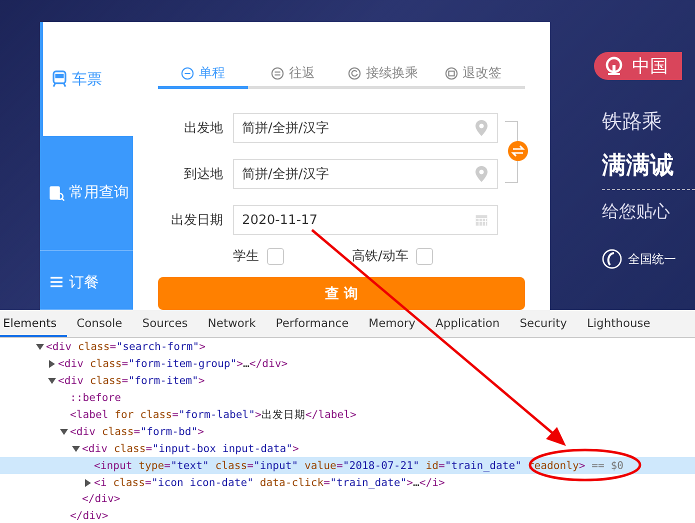 The image size is (695, 523). What do you see at coordinates (650, 66) in the screenshot?
I see `logo-text: 中国` at bounding box center [650, 66].